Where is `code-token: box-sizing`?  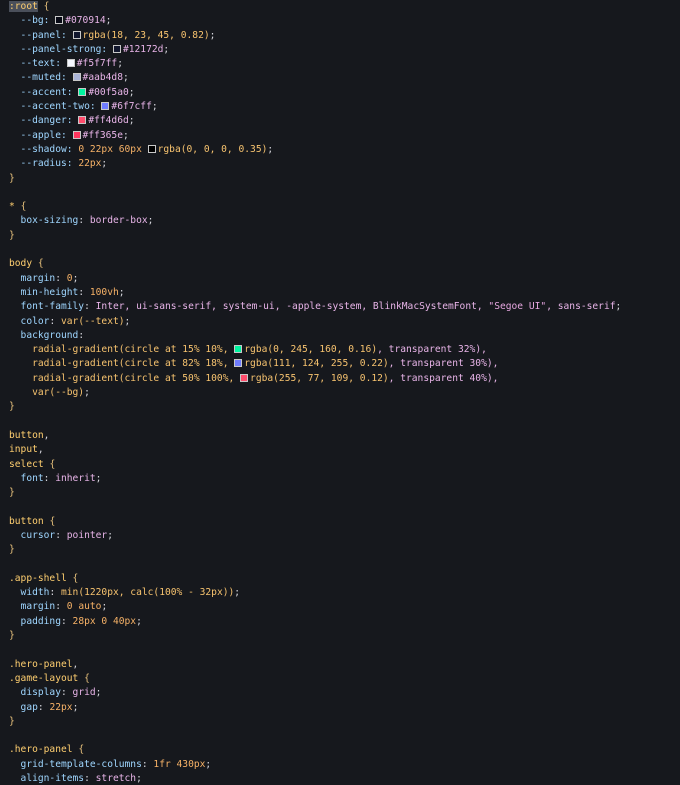 code-token: box-sizing is located at coordinates (44, 221).